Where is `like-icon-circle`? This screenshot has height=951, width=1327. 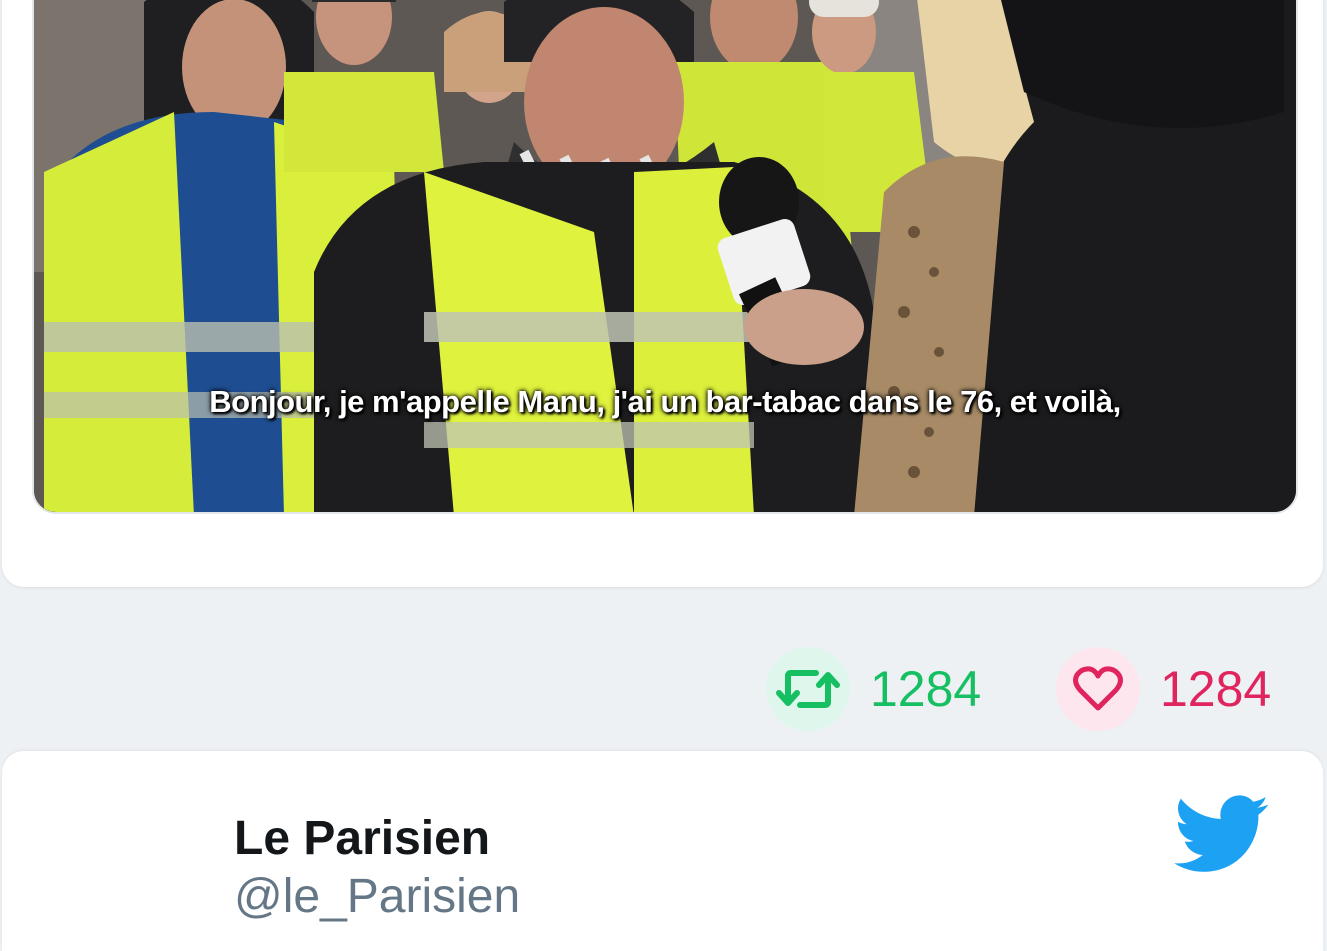 like-icon-circle is located at coordinates (1098, 689).